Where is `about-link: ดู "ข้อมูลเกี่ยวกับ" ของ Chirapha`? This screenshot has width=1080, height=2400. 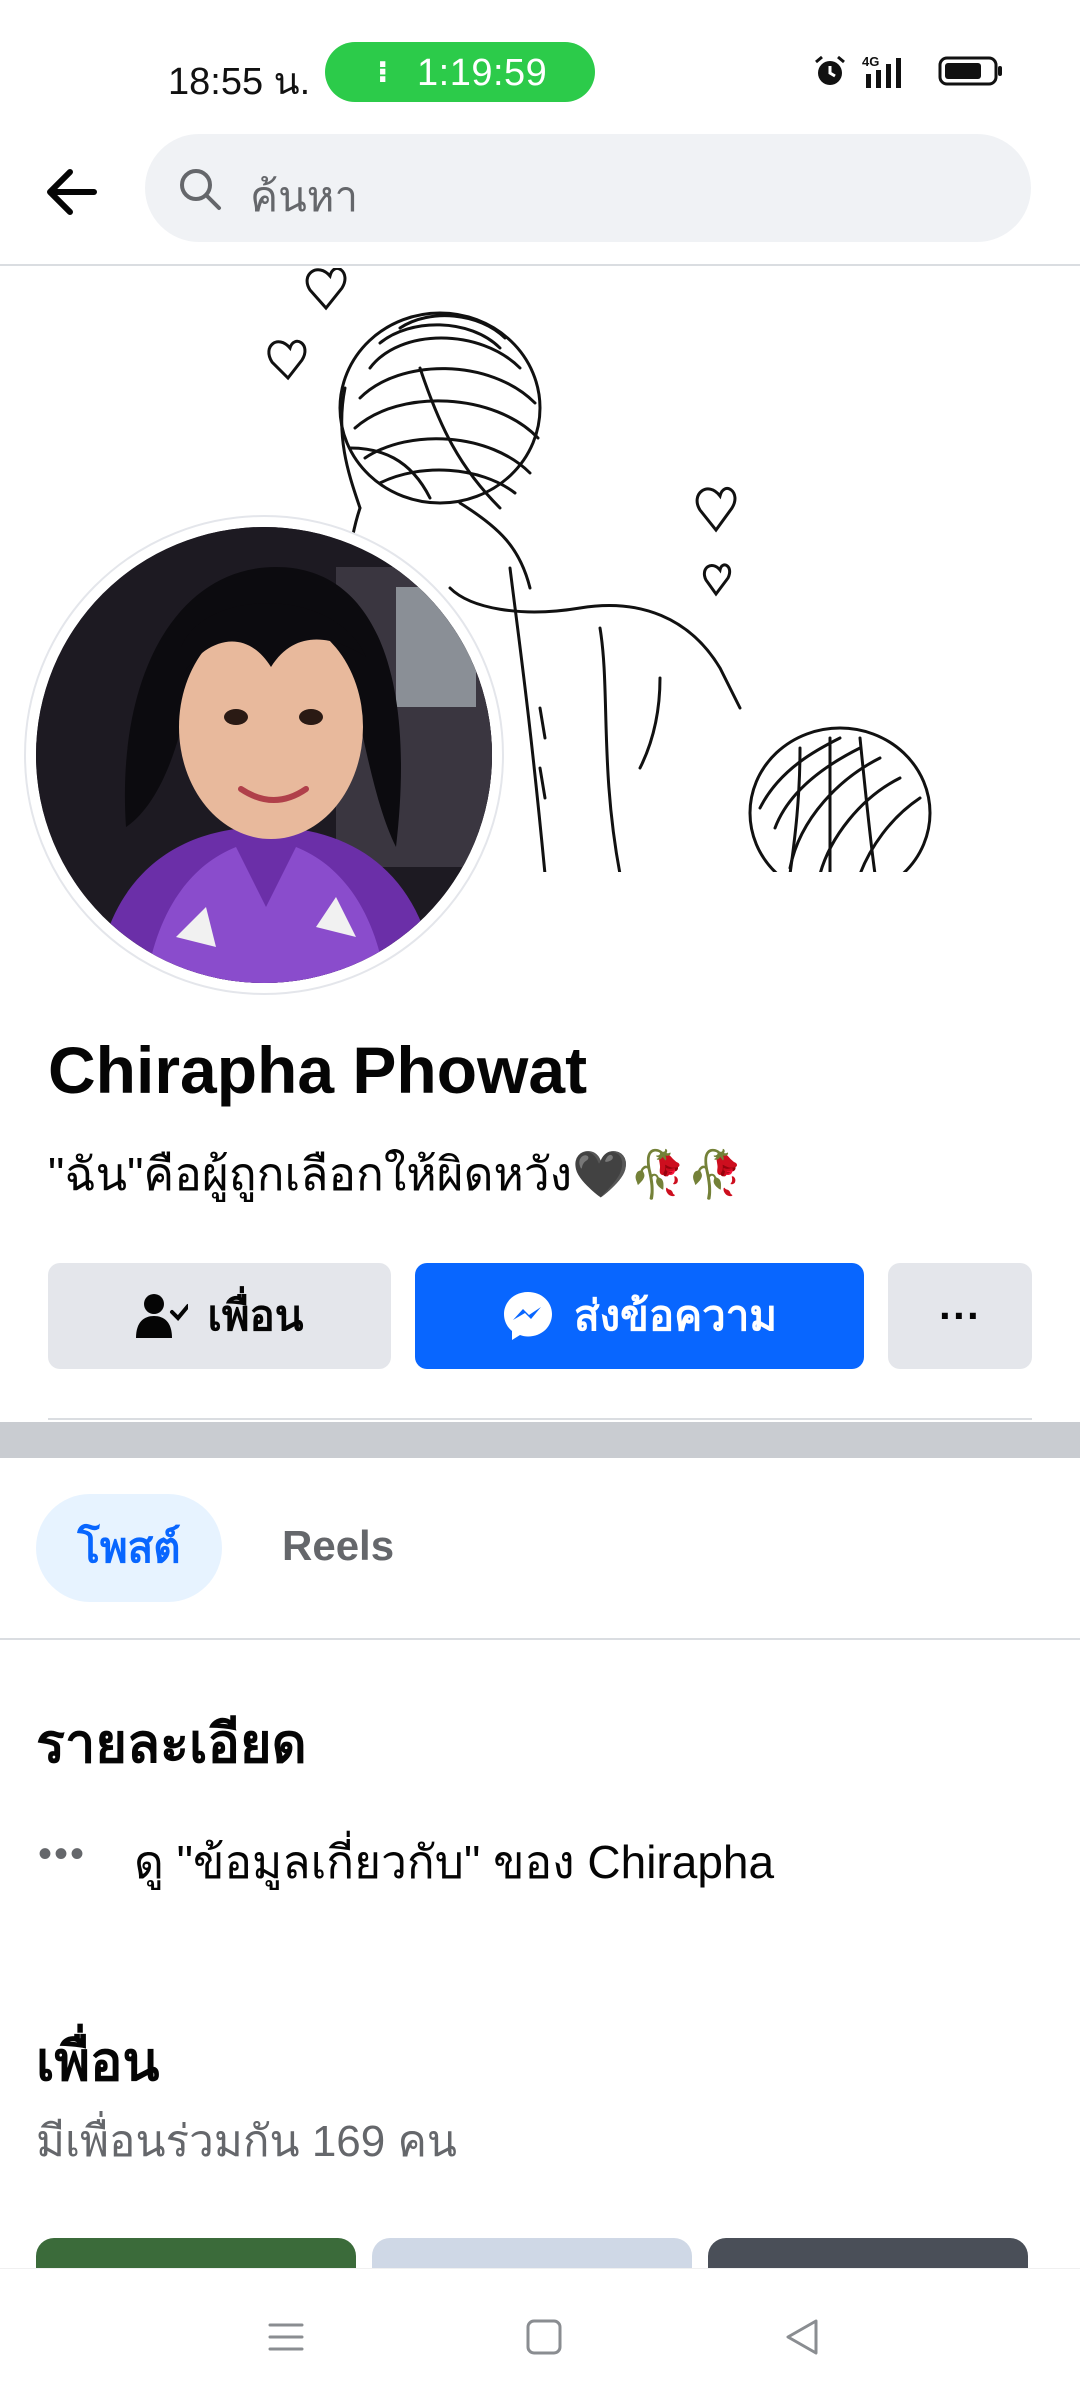 about-link: ดู "ข้อมูลเกี่ยวกับ" ของ Chirapha is located at coordinates (454, 1862).